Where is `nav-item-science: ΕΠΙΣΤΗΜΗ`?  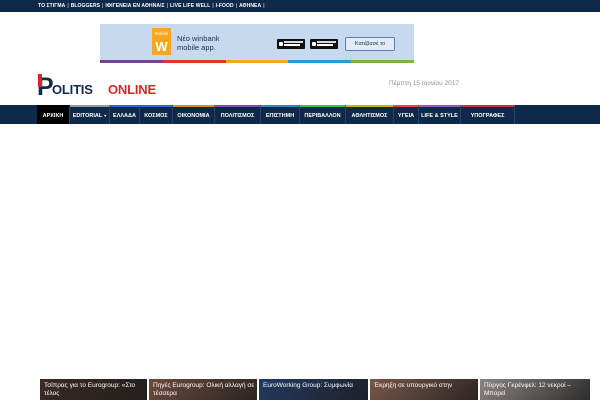
nav-item-science: ΕΠΙΣΤΗΜΗ is located at coordinates (280, 114).